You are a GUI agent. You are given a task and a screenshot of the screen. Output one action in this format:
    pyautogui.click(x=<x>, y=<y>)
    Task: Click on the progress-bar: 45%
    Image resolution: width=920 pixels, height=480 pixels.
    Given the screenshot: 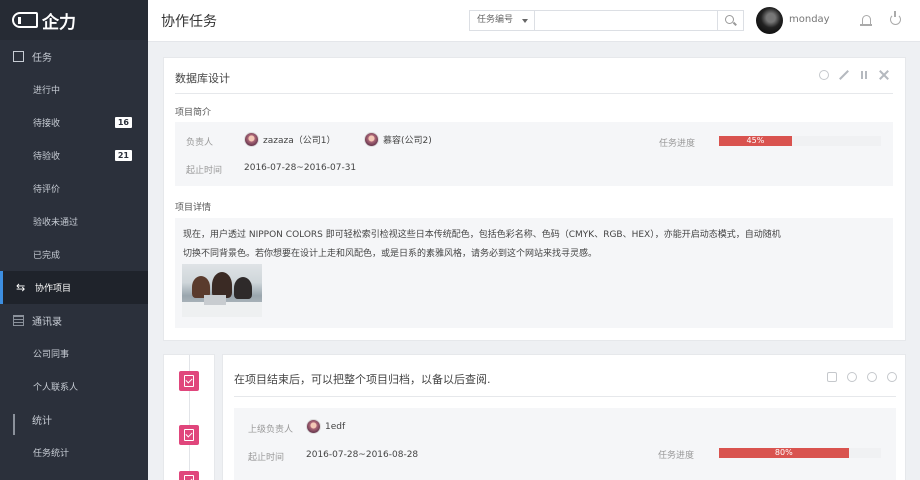 What is the action you would take?
    pyautogui.click(x=800, y=141)
    